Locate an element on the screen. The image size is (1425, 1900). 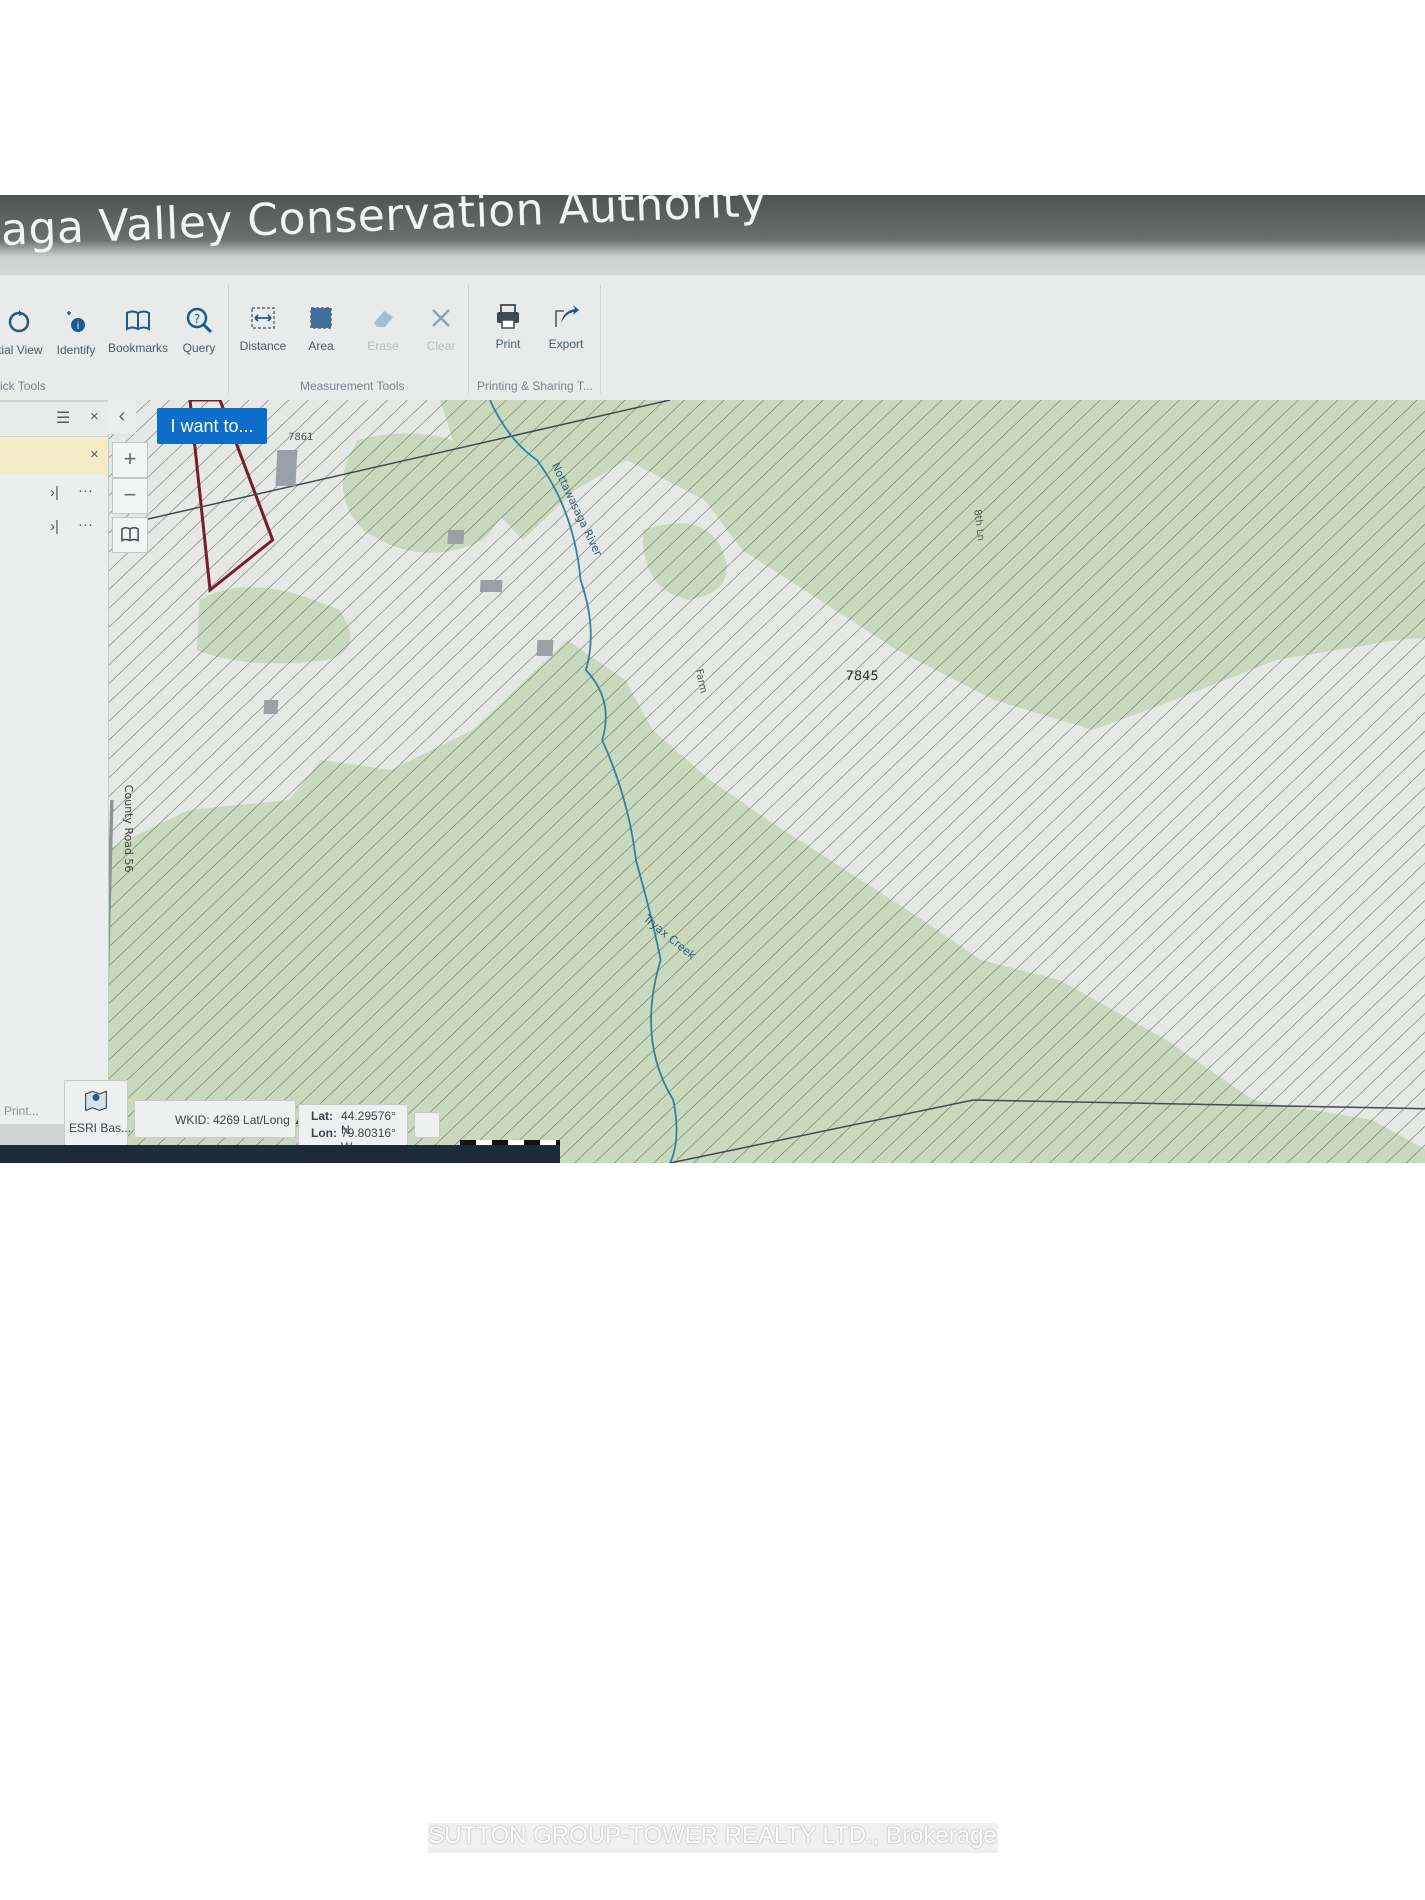
query-label: Query is located at coordinates (199, 348).